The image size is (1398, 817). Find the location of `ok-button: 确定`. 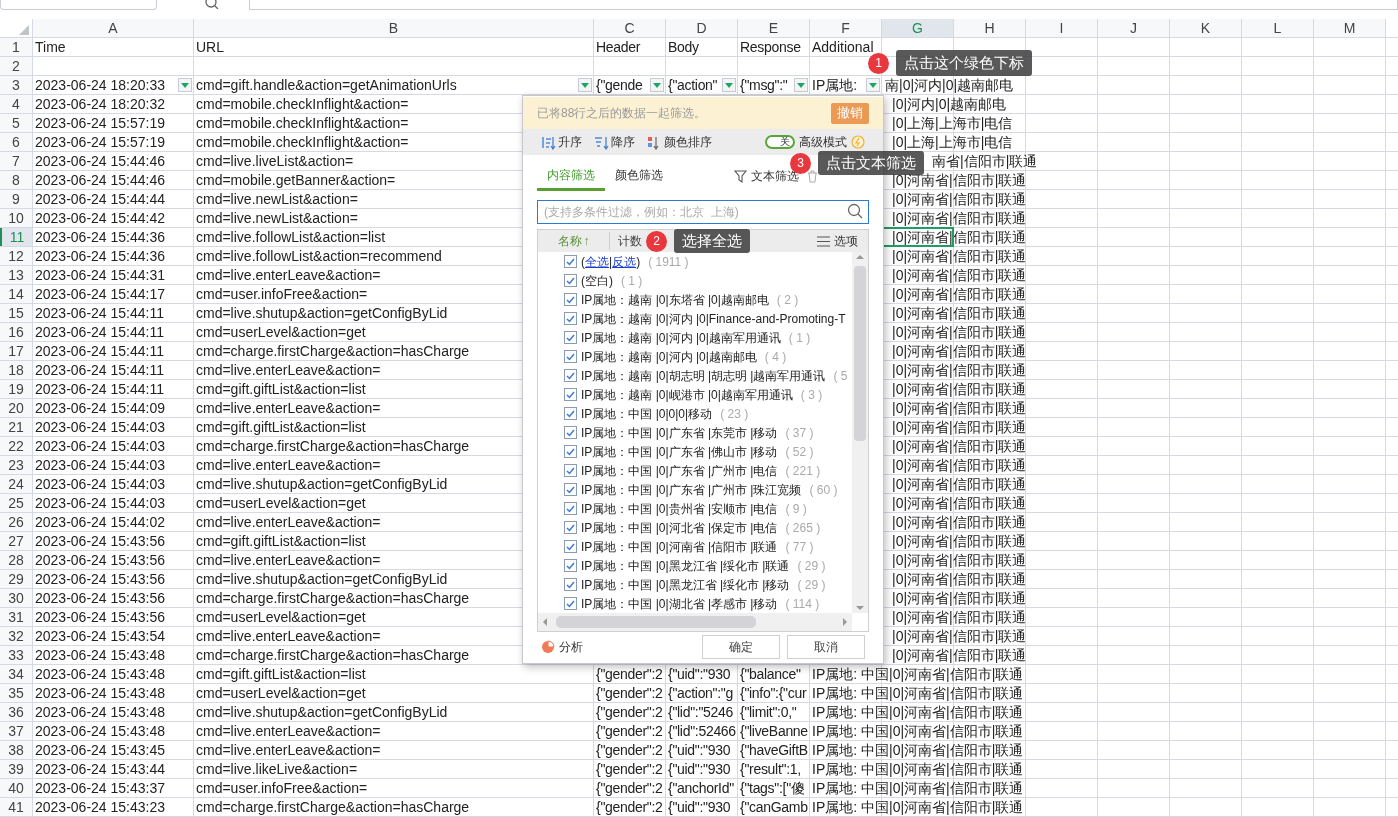

ok-button: 确定 is located at coordinates (741, 647).